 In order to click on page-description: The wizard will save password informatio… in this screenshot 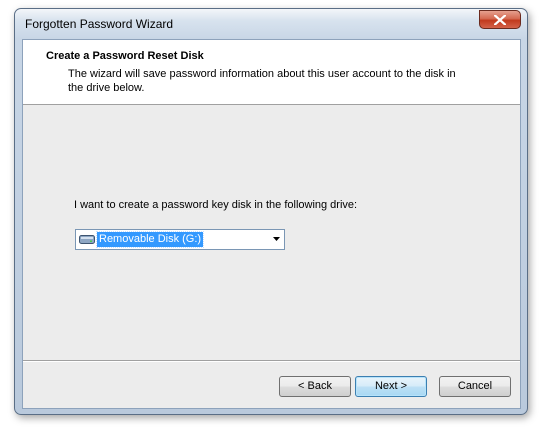, I will do `click(262, 81)`.